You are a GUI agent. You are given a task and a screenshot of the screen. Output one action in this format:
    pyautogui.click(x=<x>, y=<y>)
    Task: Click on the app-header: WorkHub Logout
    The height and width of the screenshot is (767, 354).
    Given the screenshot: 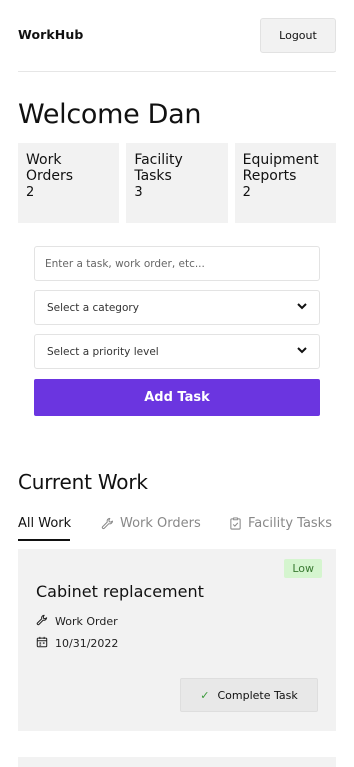 What is the action you would take?
    pyautogui.click(x=177, y=45)
    